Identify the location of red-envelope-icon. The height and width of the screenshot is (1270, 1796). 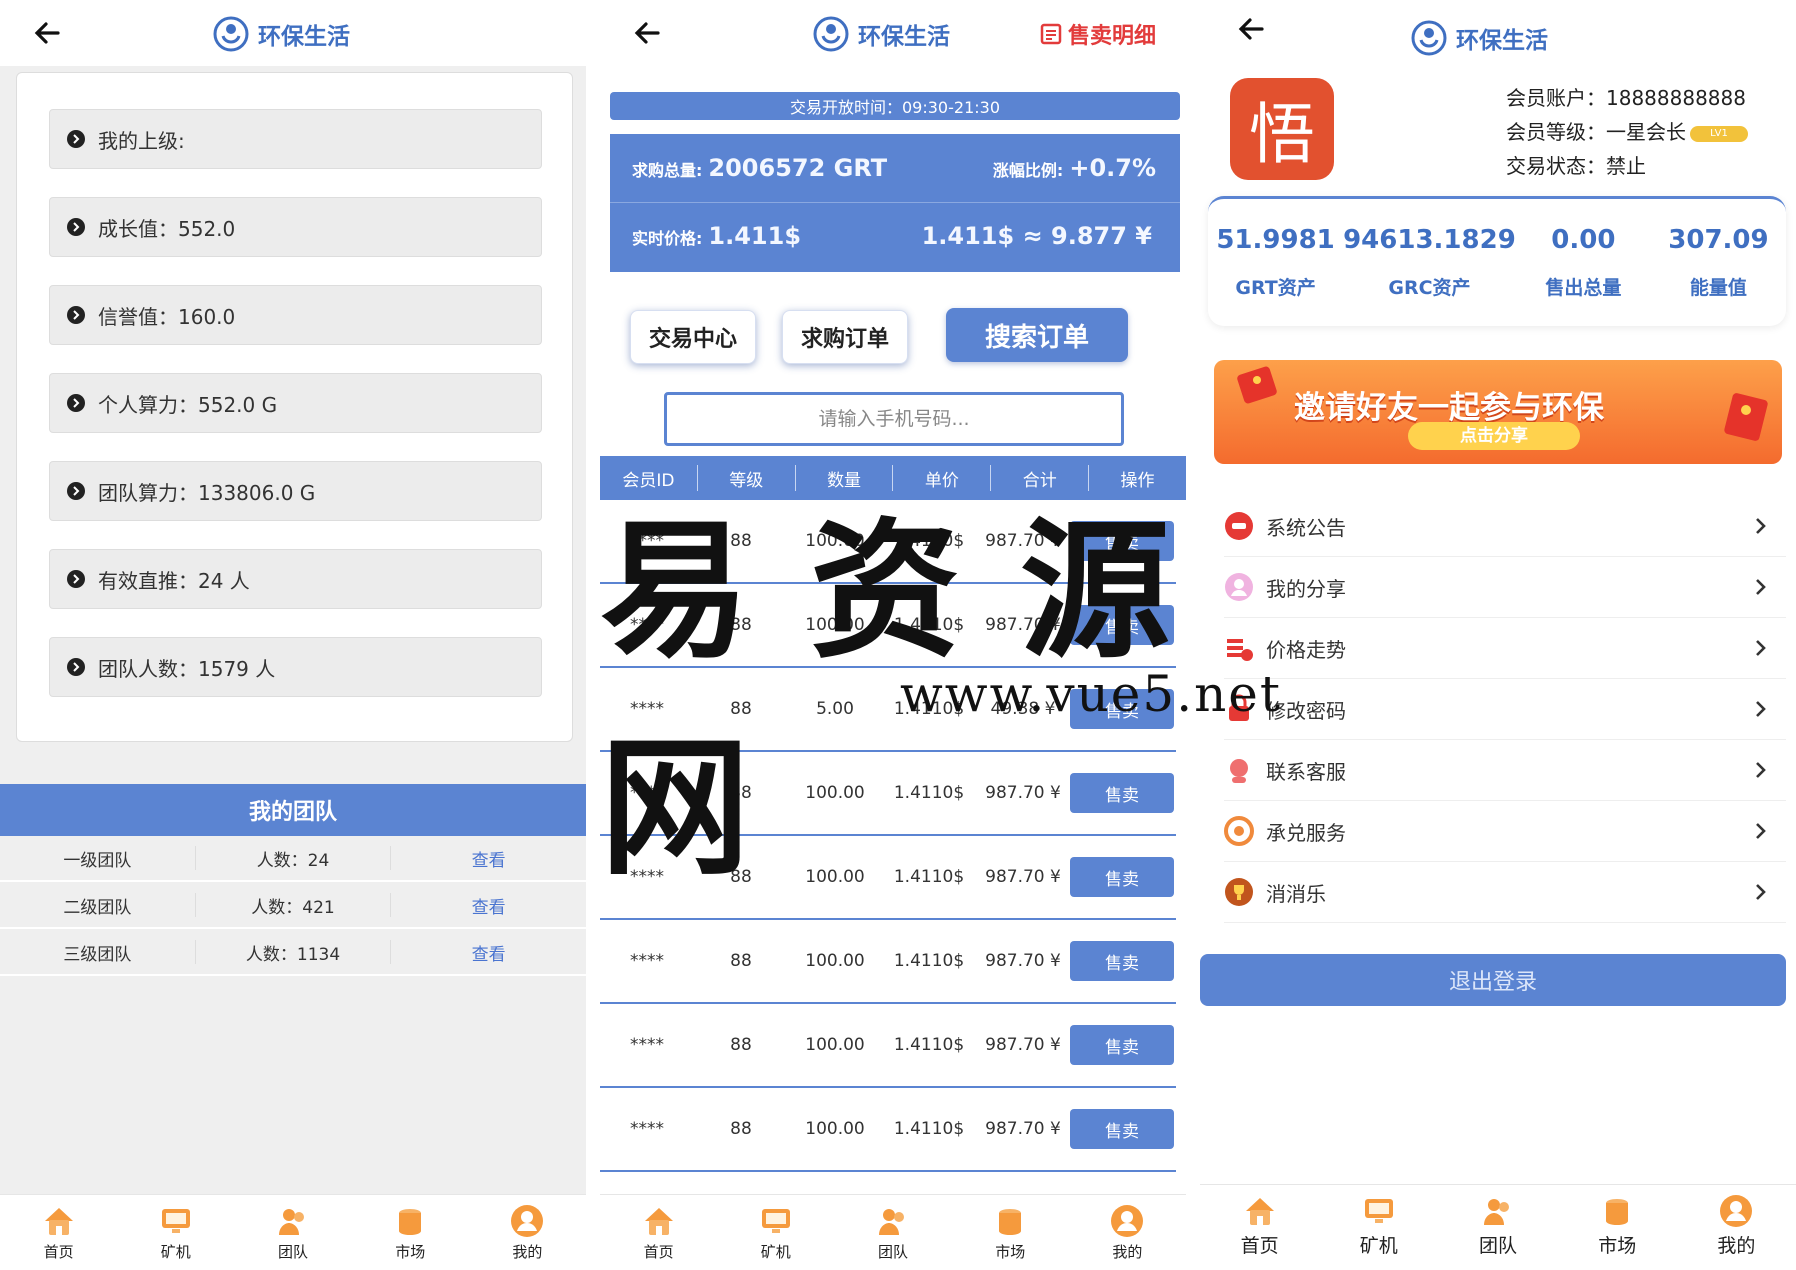
(1257, 385).